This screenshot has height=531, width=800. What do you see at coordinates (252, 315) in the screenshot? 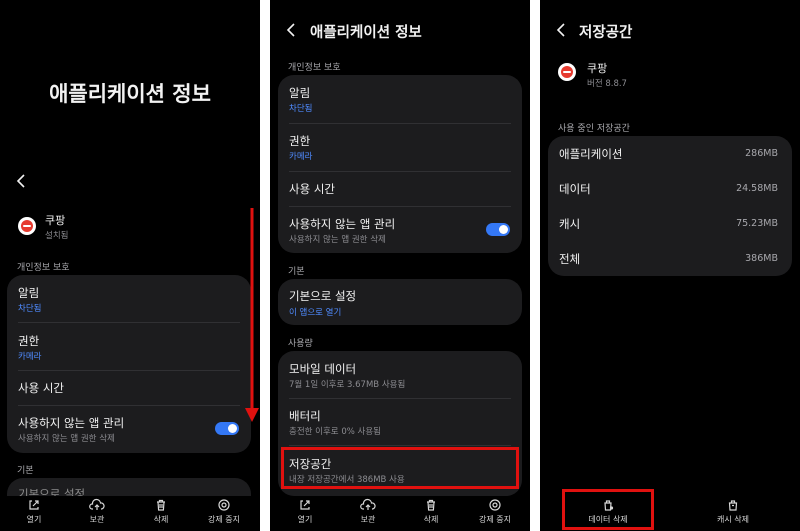
I see `scroll-down-arrow-icon` at bounding box center [252, 315].